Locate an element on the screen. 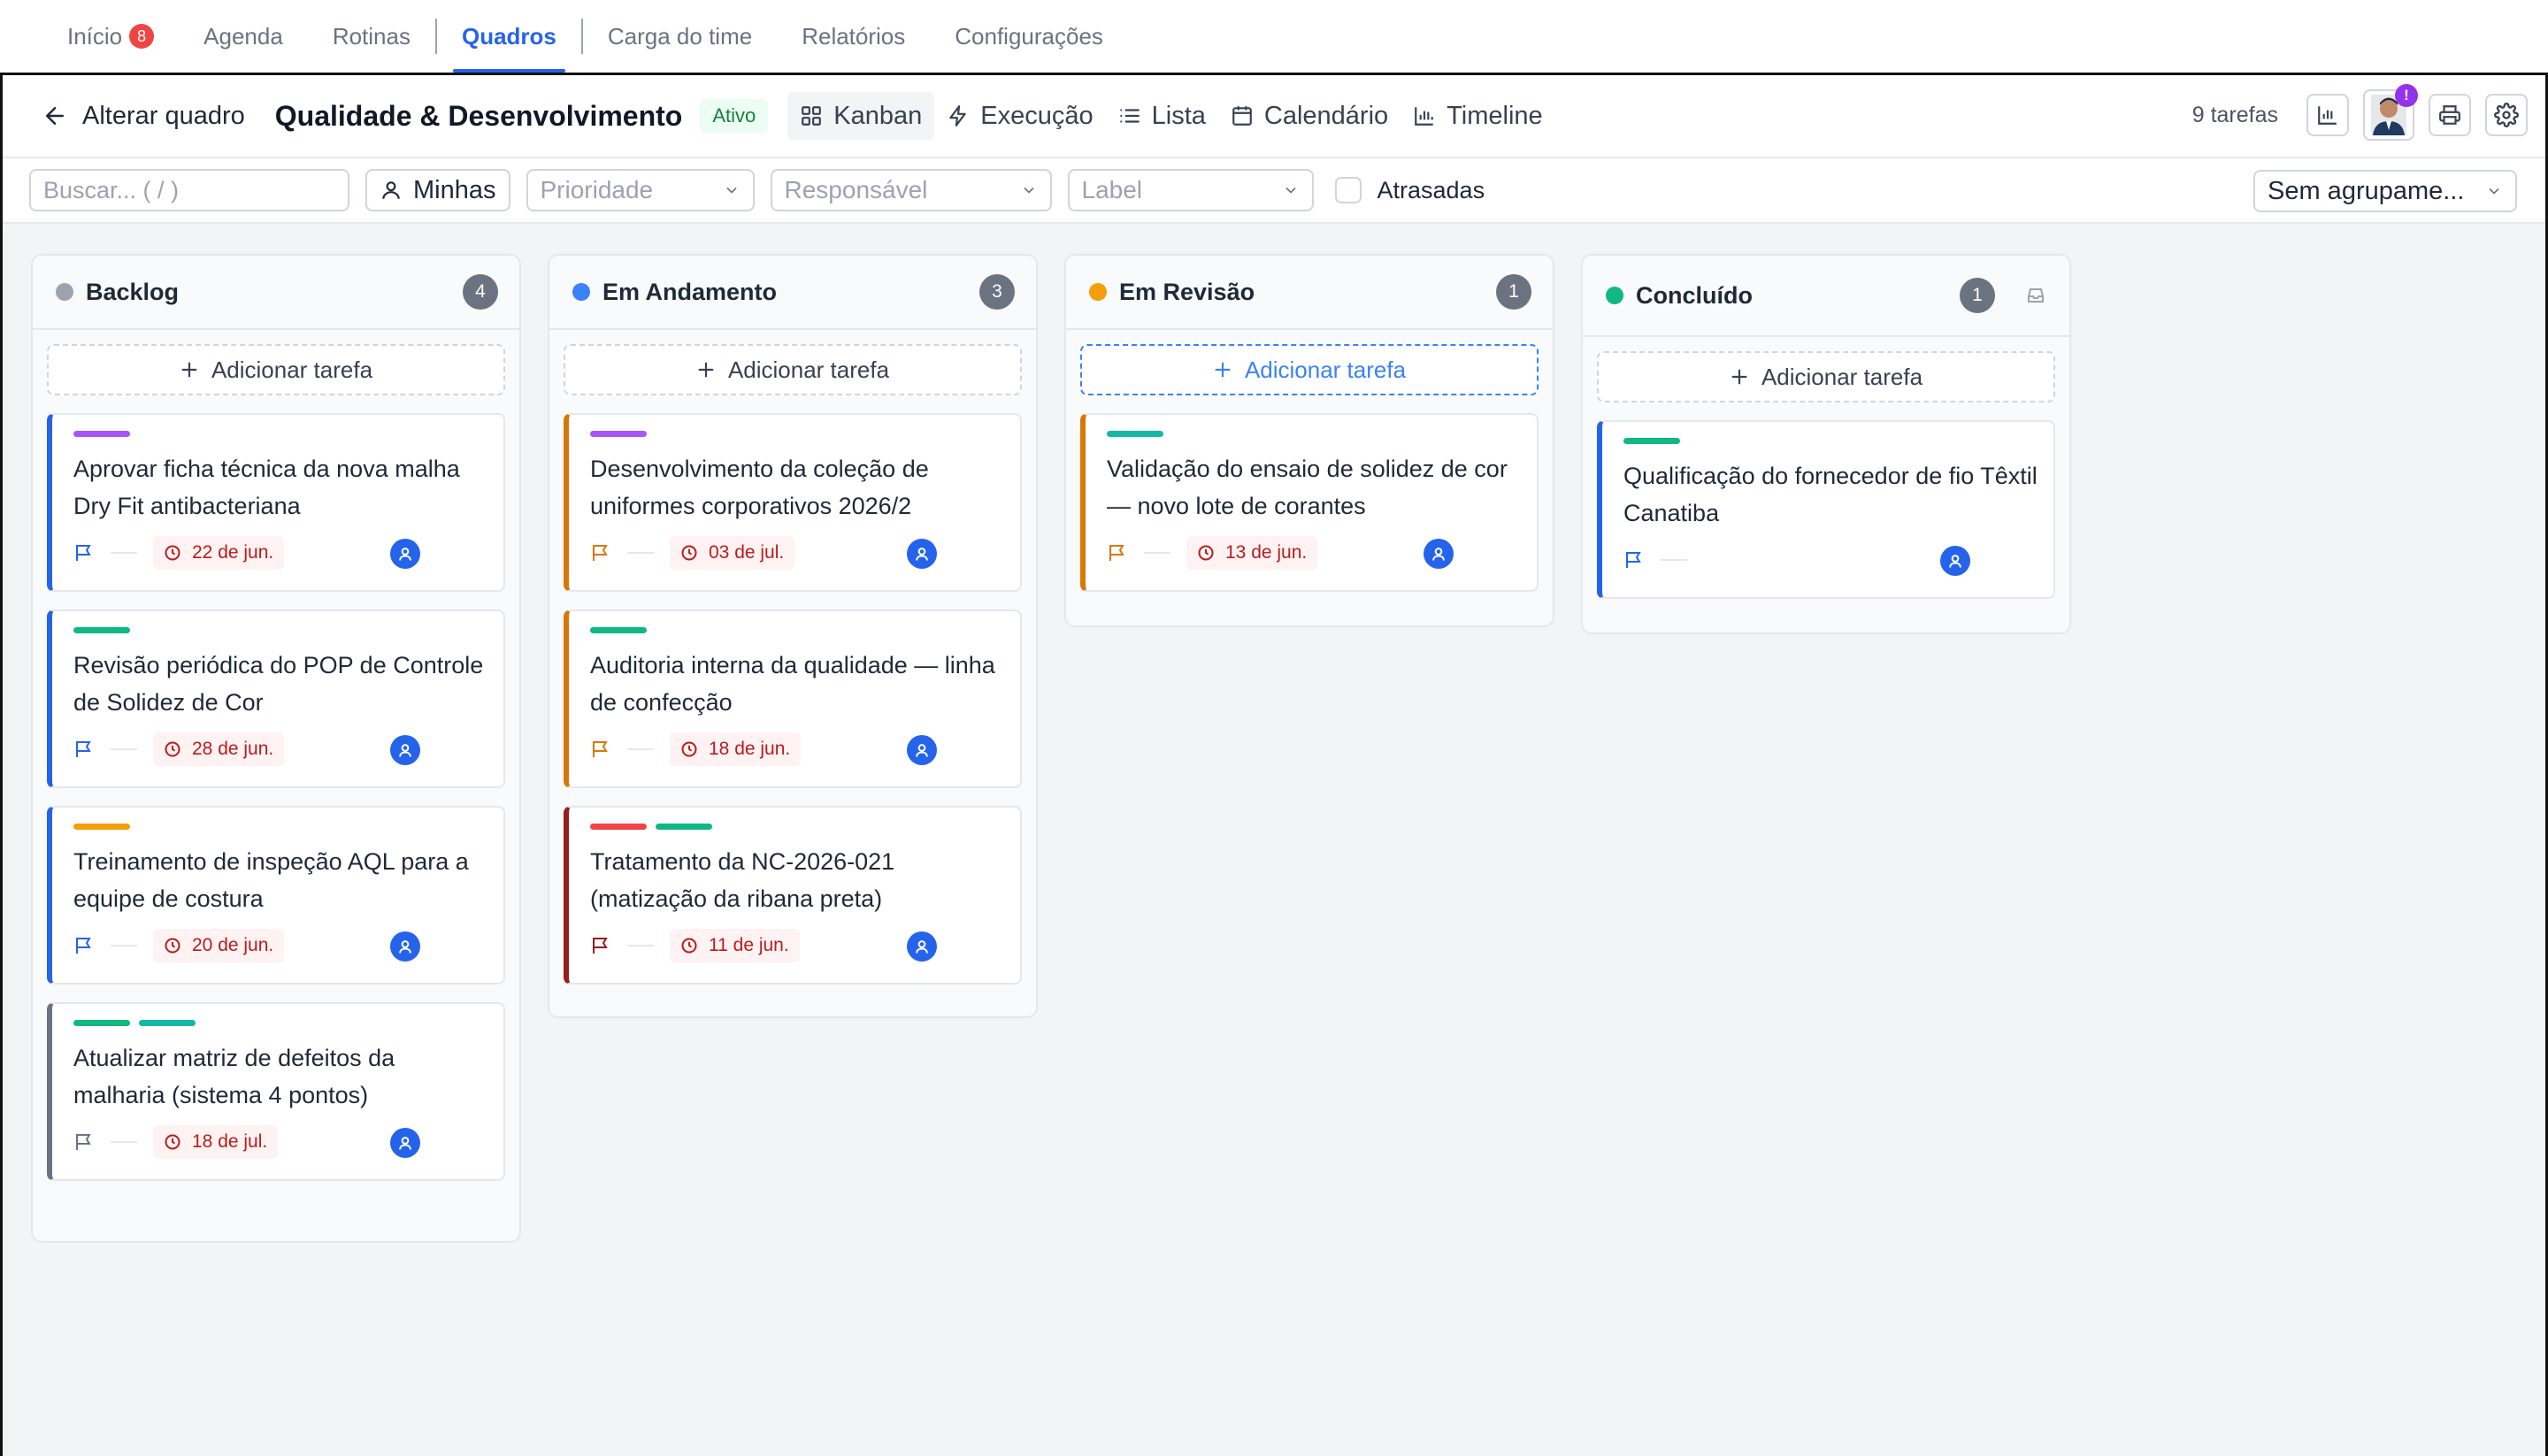  card-meta: 03 de jul. is located at coordinates (794, 553).